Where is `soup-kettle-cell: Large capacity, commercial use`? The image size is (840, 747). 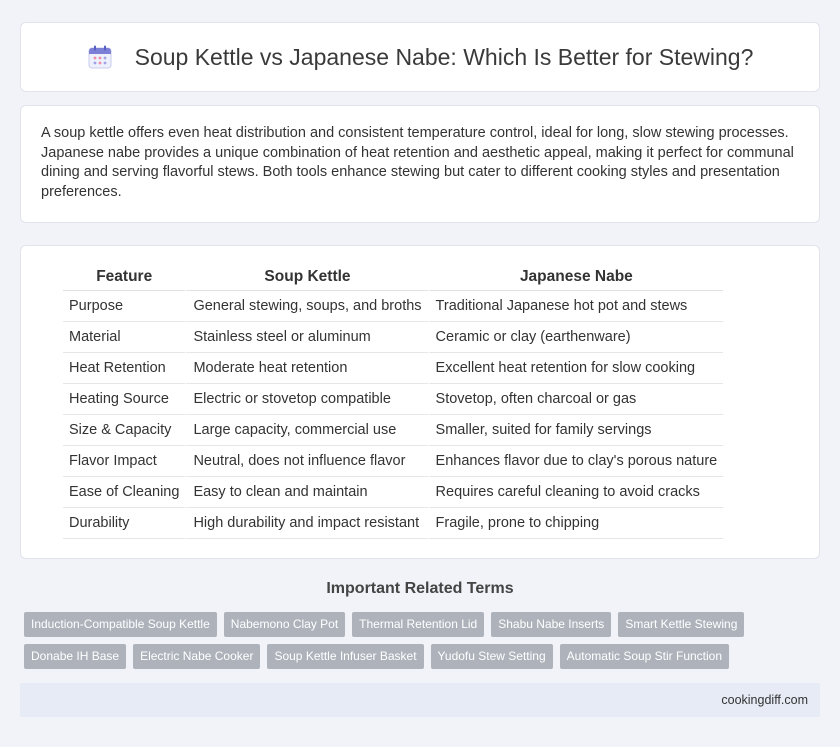
soup-kettle-cell: Large capacity, commercial use is located at coordinates (306, 430).